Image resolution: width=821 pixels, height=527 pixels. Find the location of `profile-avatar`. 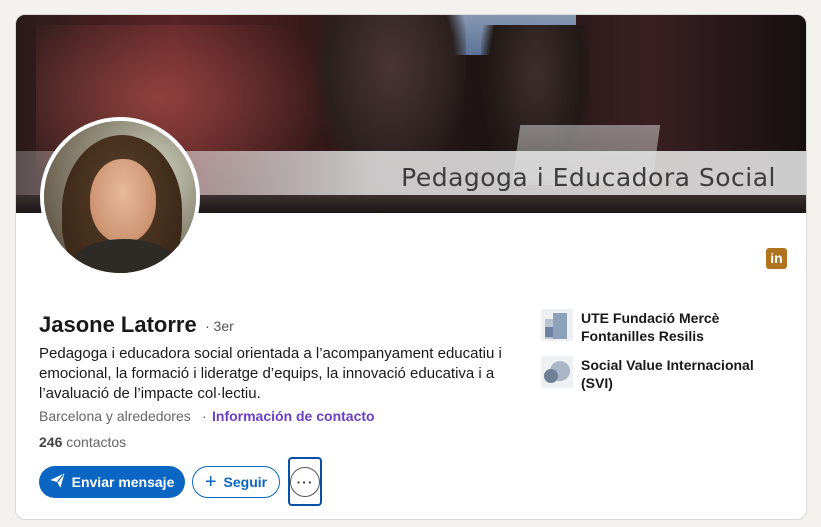

profile-avatar is located at coordinates (120, 197).